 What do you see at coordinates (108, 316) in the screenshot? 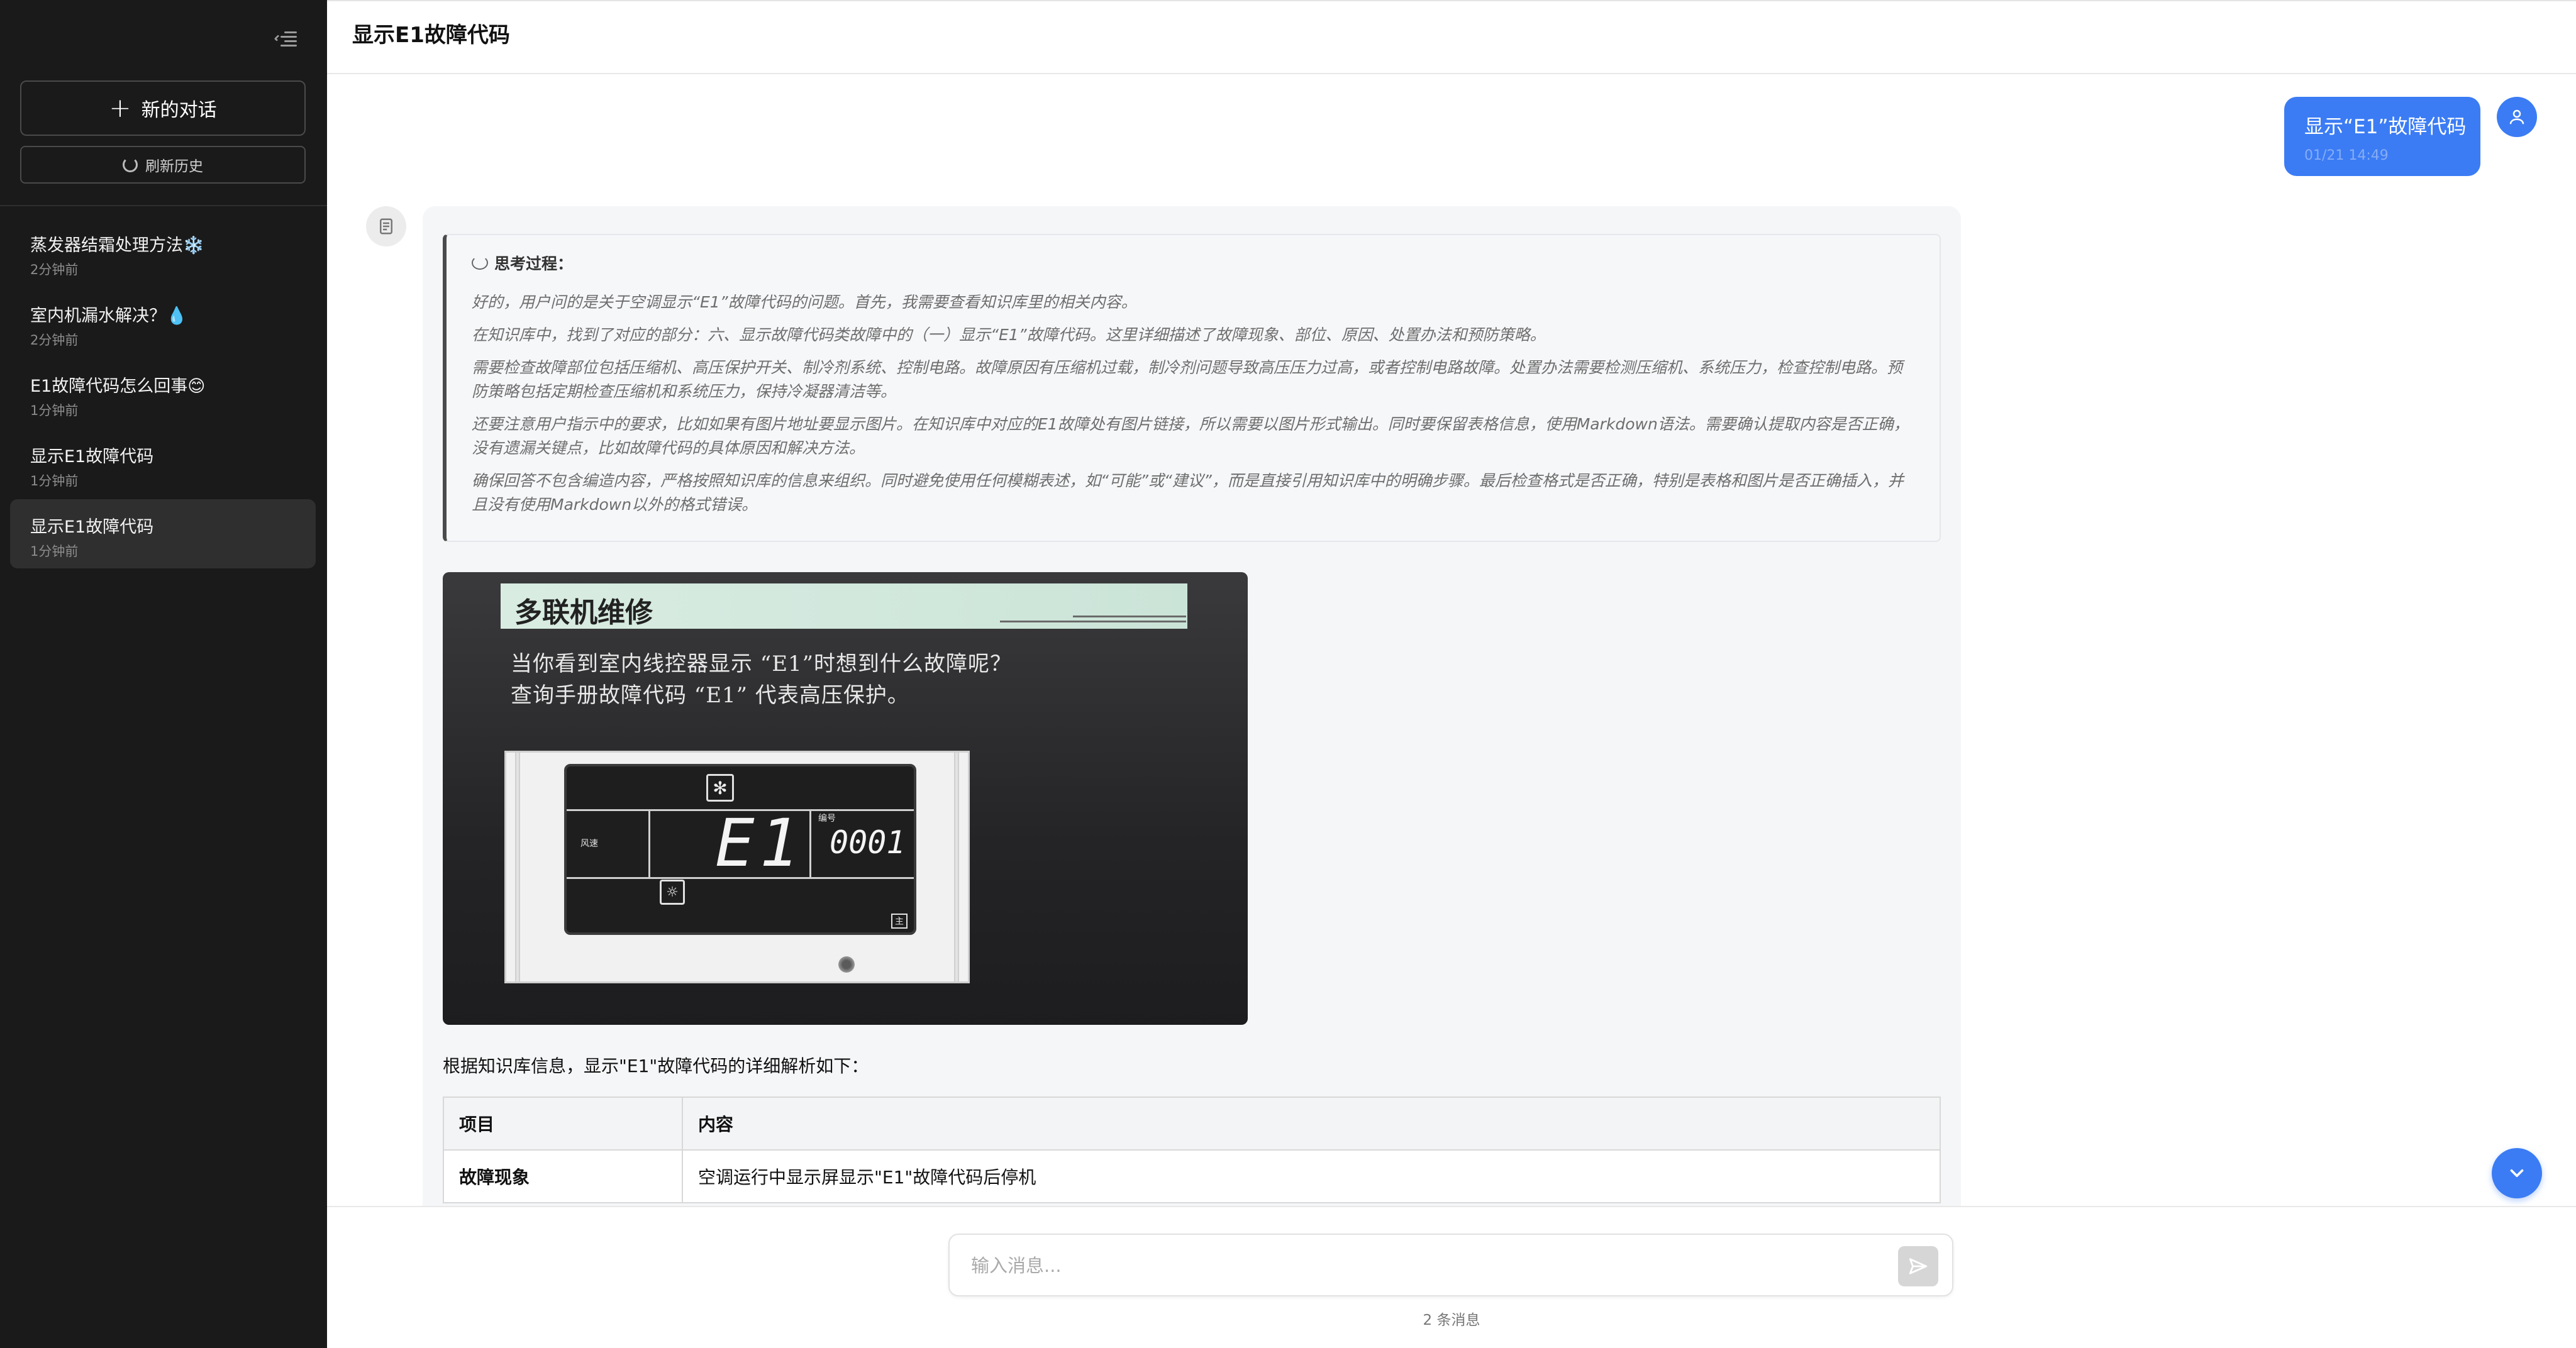
I see `history-item-title: 室内机漏水解决？💧` at bounding box center [108, 316].